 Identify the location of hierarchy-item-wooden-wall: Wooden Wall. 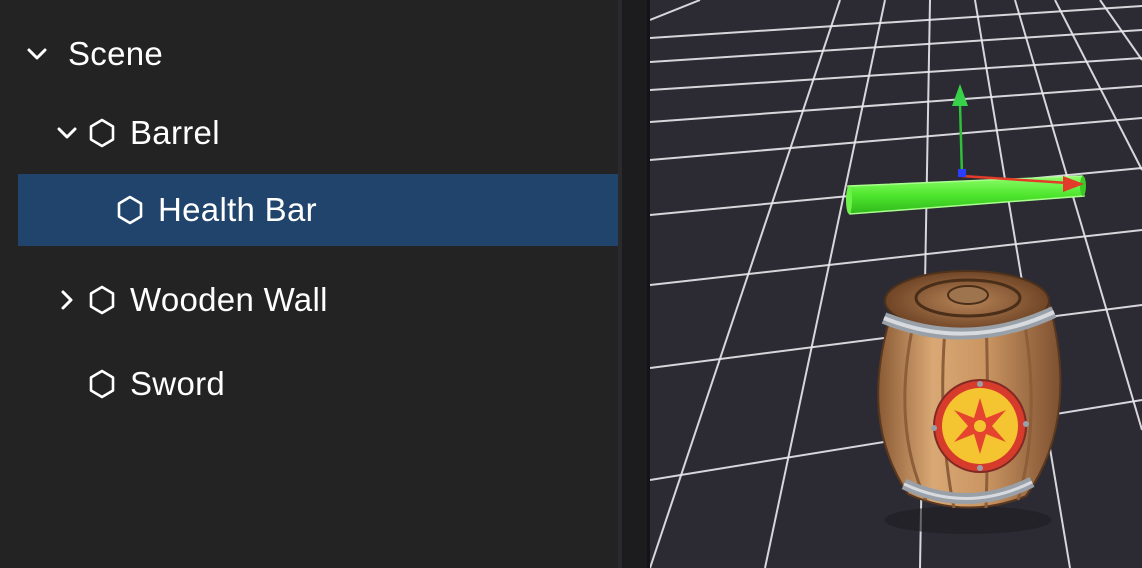
(326, 300).